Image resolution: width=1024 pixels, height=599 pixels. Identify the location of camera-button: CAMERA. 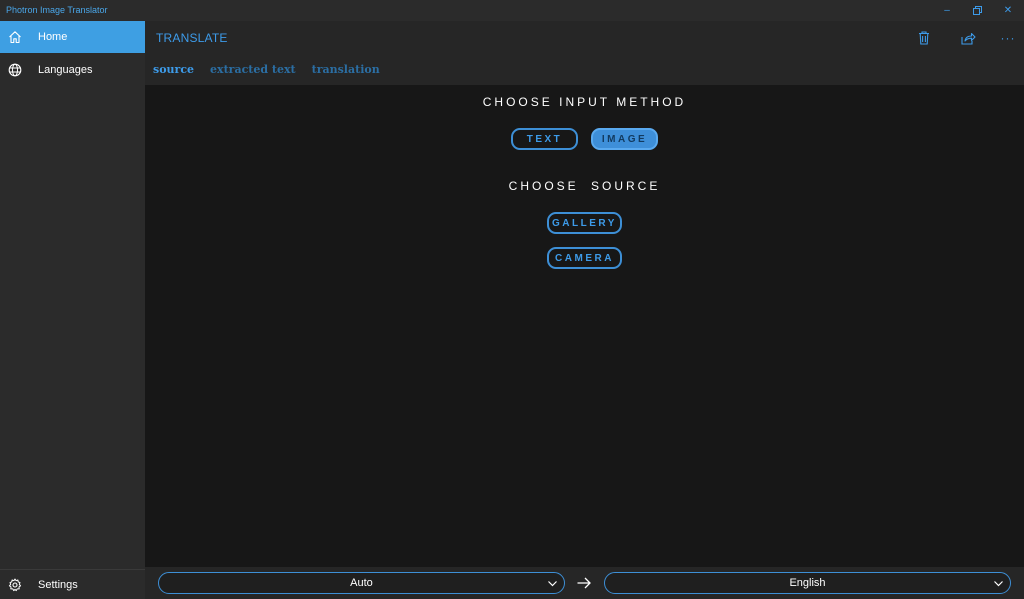
(584, 258).